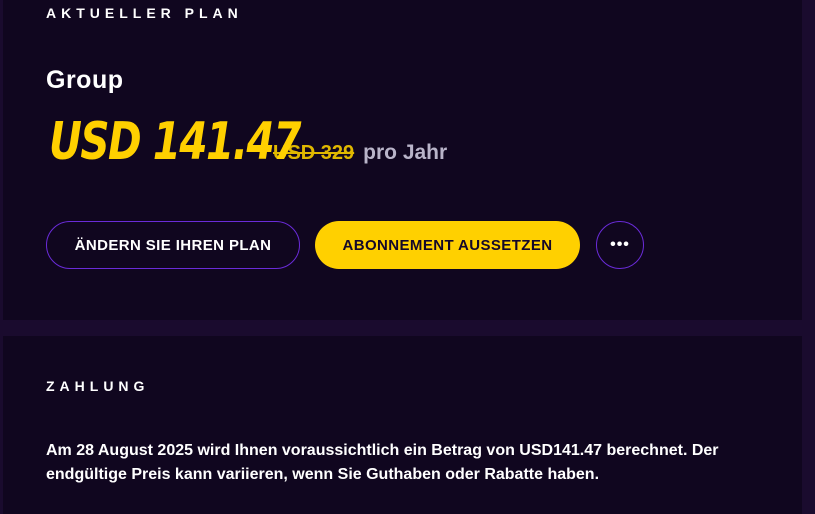 This screenshot has width=815, height=514. Describe the element at coordinates (98, 386) in the screenshot. I see `payment-heading: ZAHLUNG` at that location.